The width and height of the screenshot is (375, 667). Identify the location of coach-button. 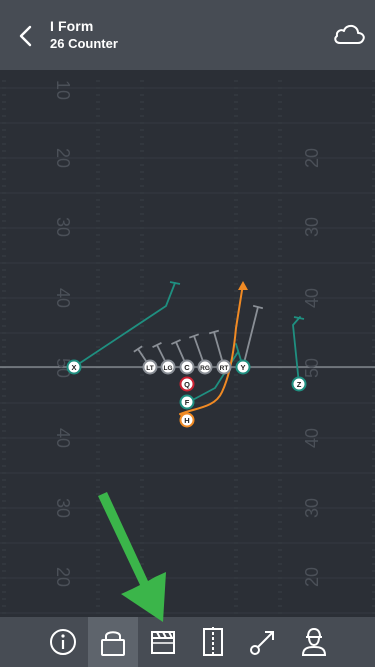
(313, 642).